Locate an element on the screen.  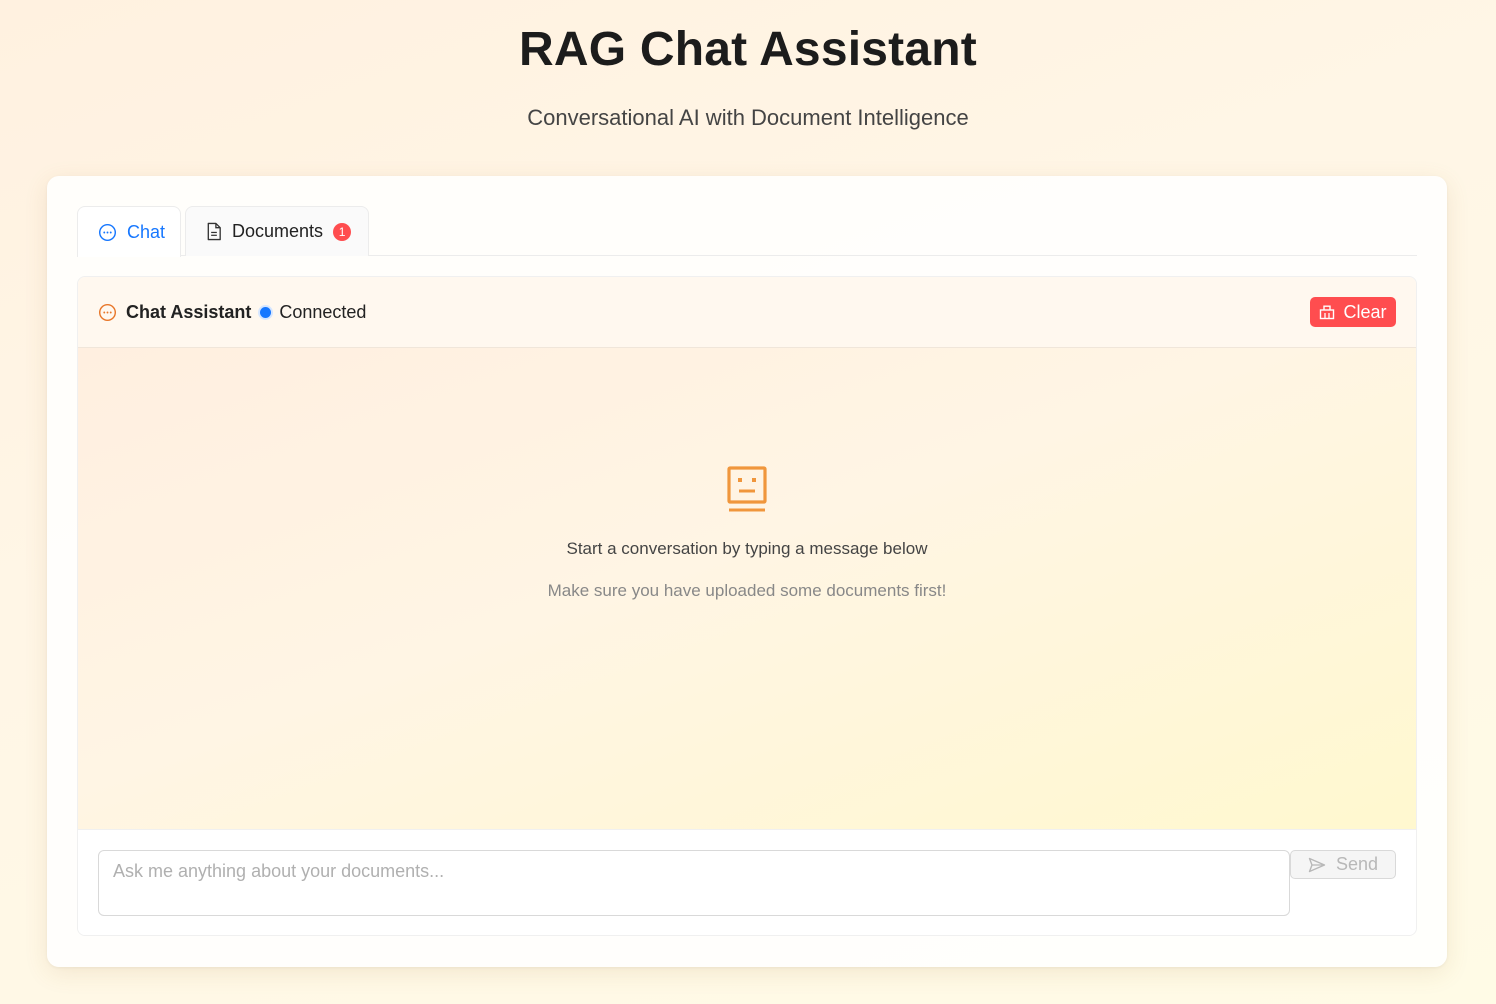
tab-chat-label: Chat is located at coordinates (146, 231).